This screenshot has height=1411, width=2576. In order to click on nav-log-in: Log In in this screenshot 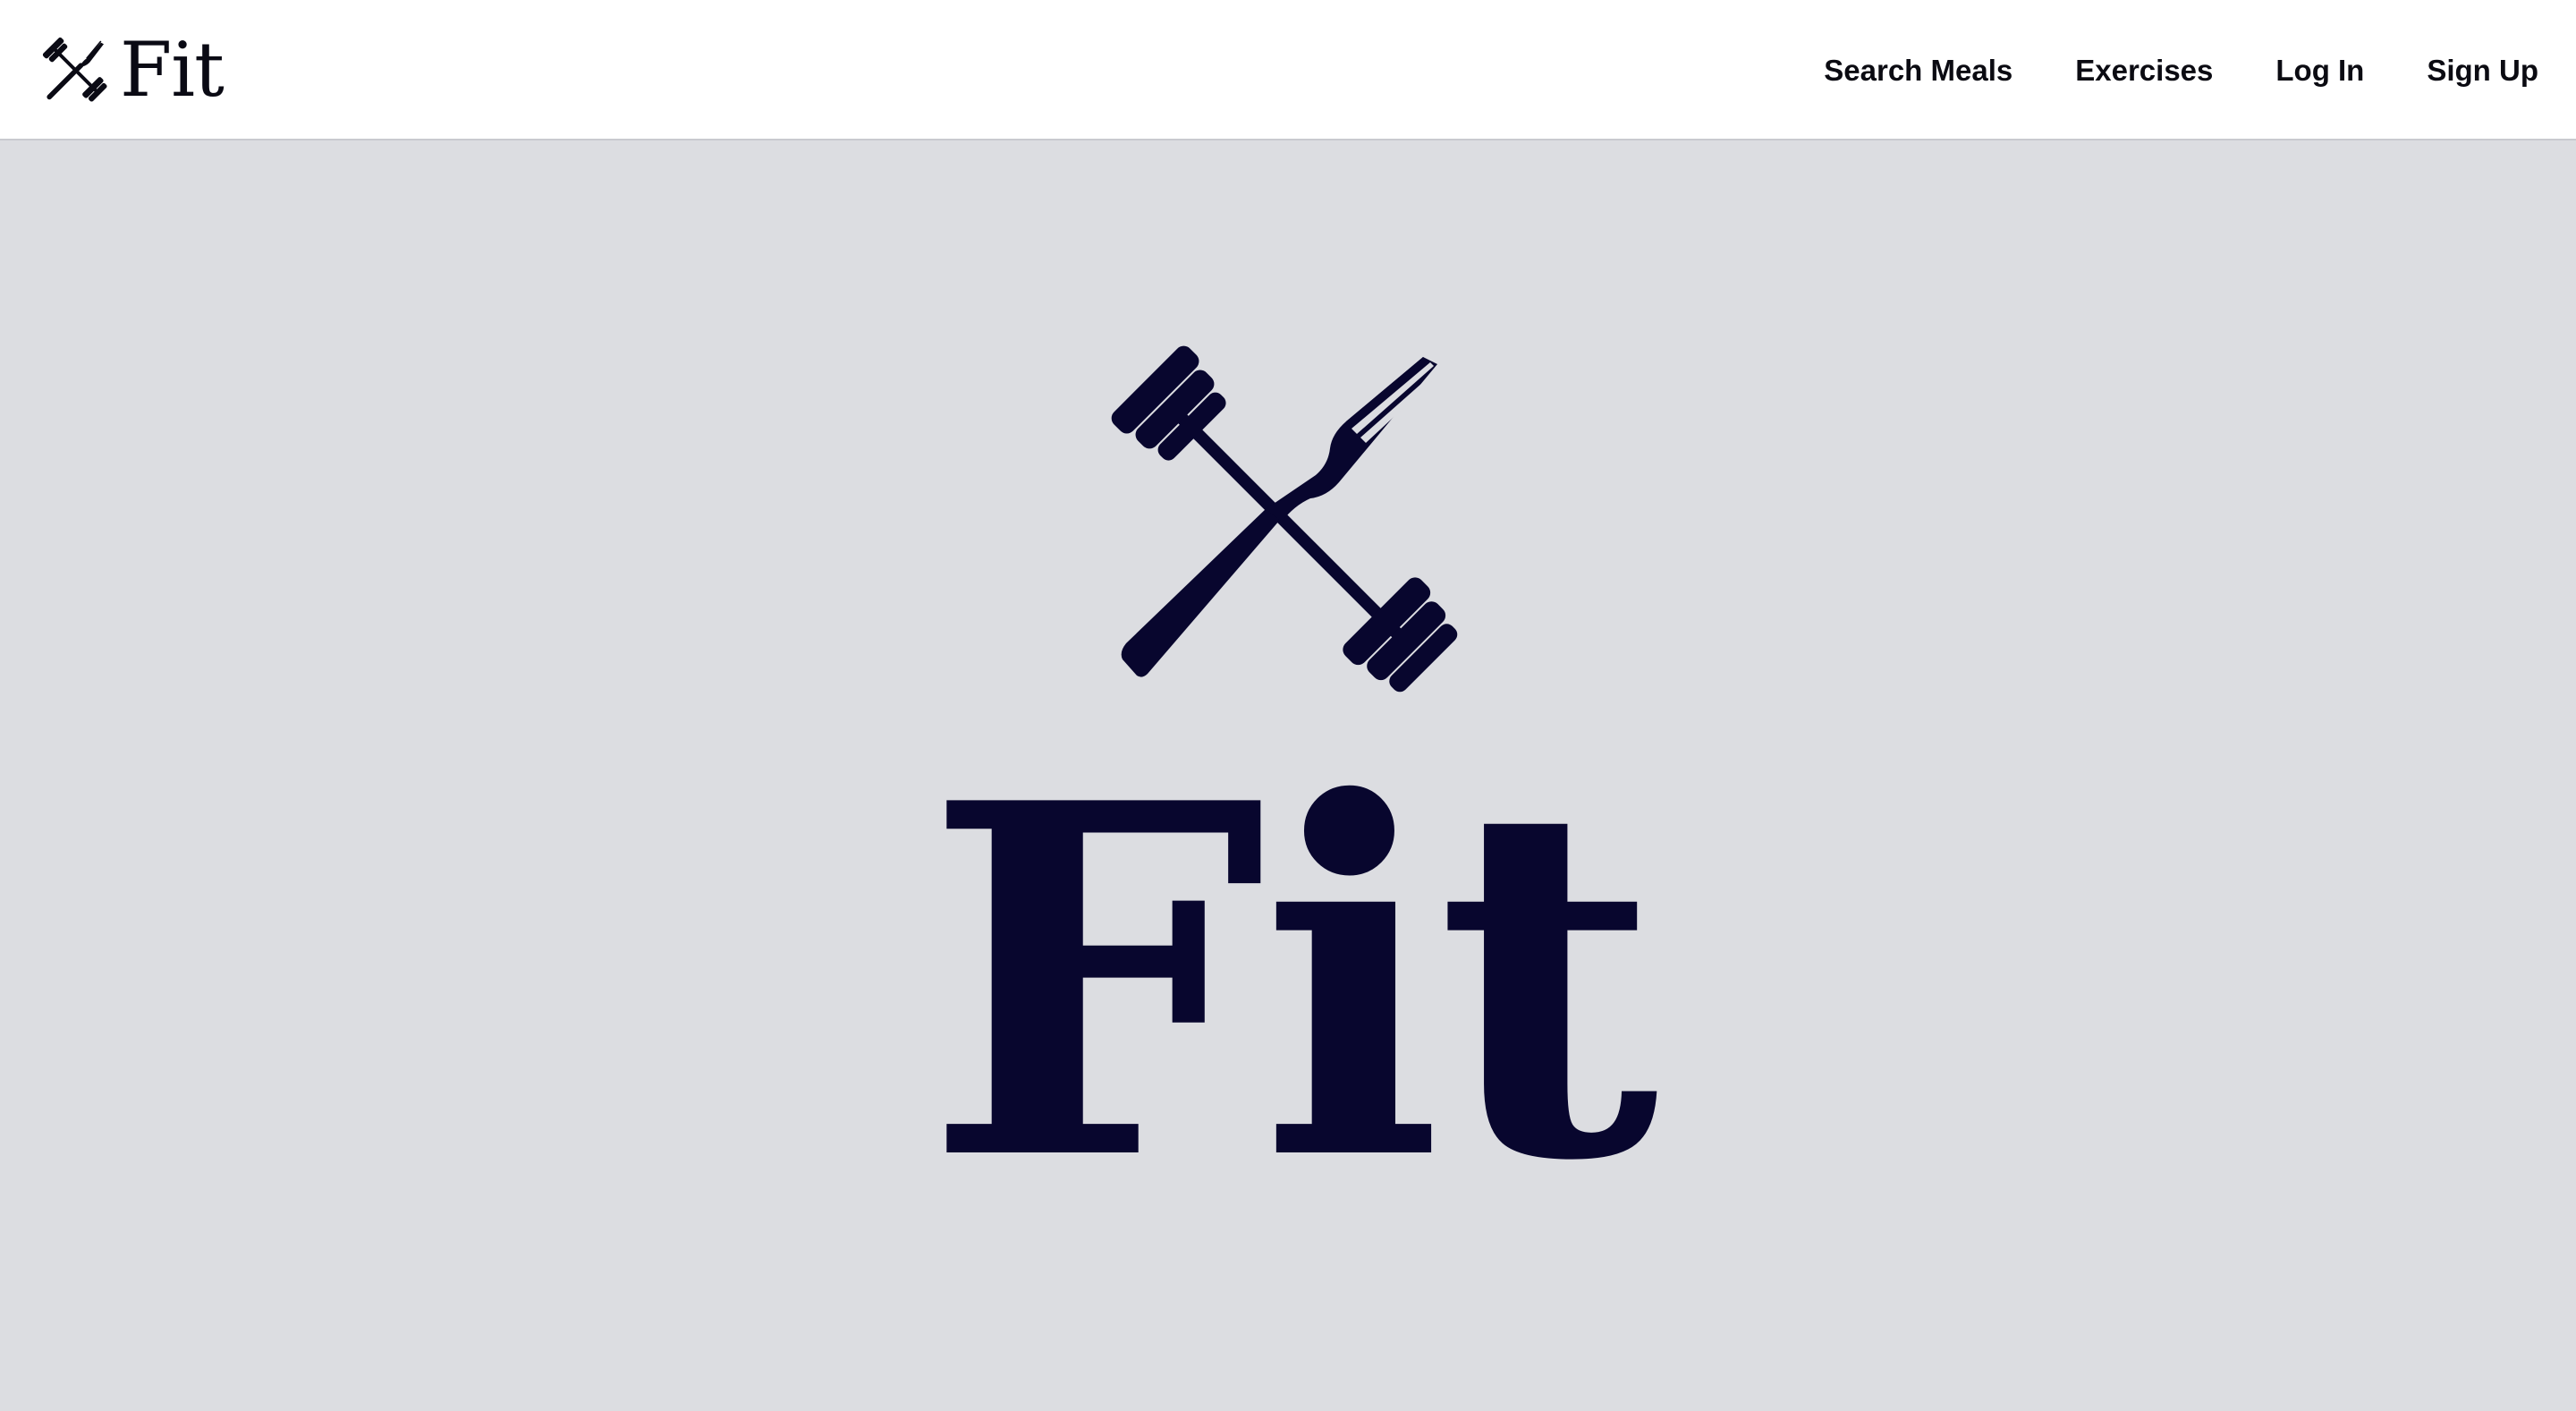, I will do `click(2319, 71)`.